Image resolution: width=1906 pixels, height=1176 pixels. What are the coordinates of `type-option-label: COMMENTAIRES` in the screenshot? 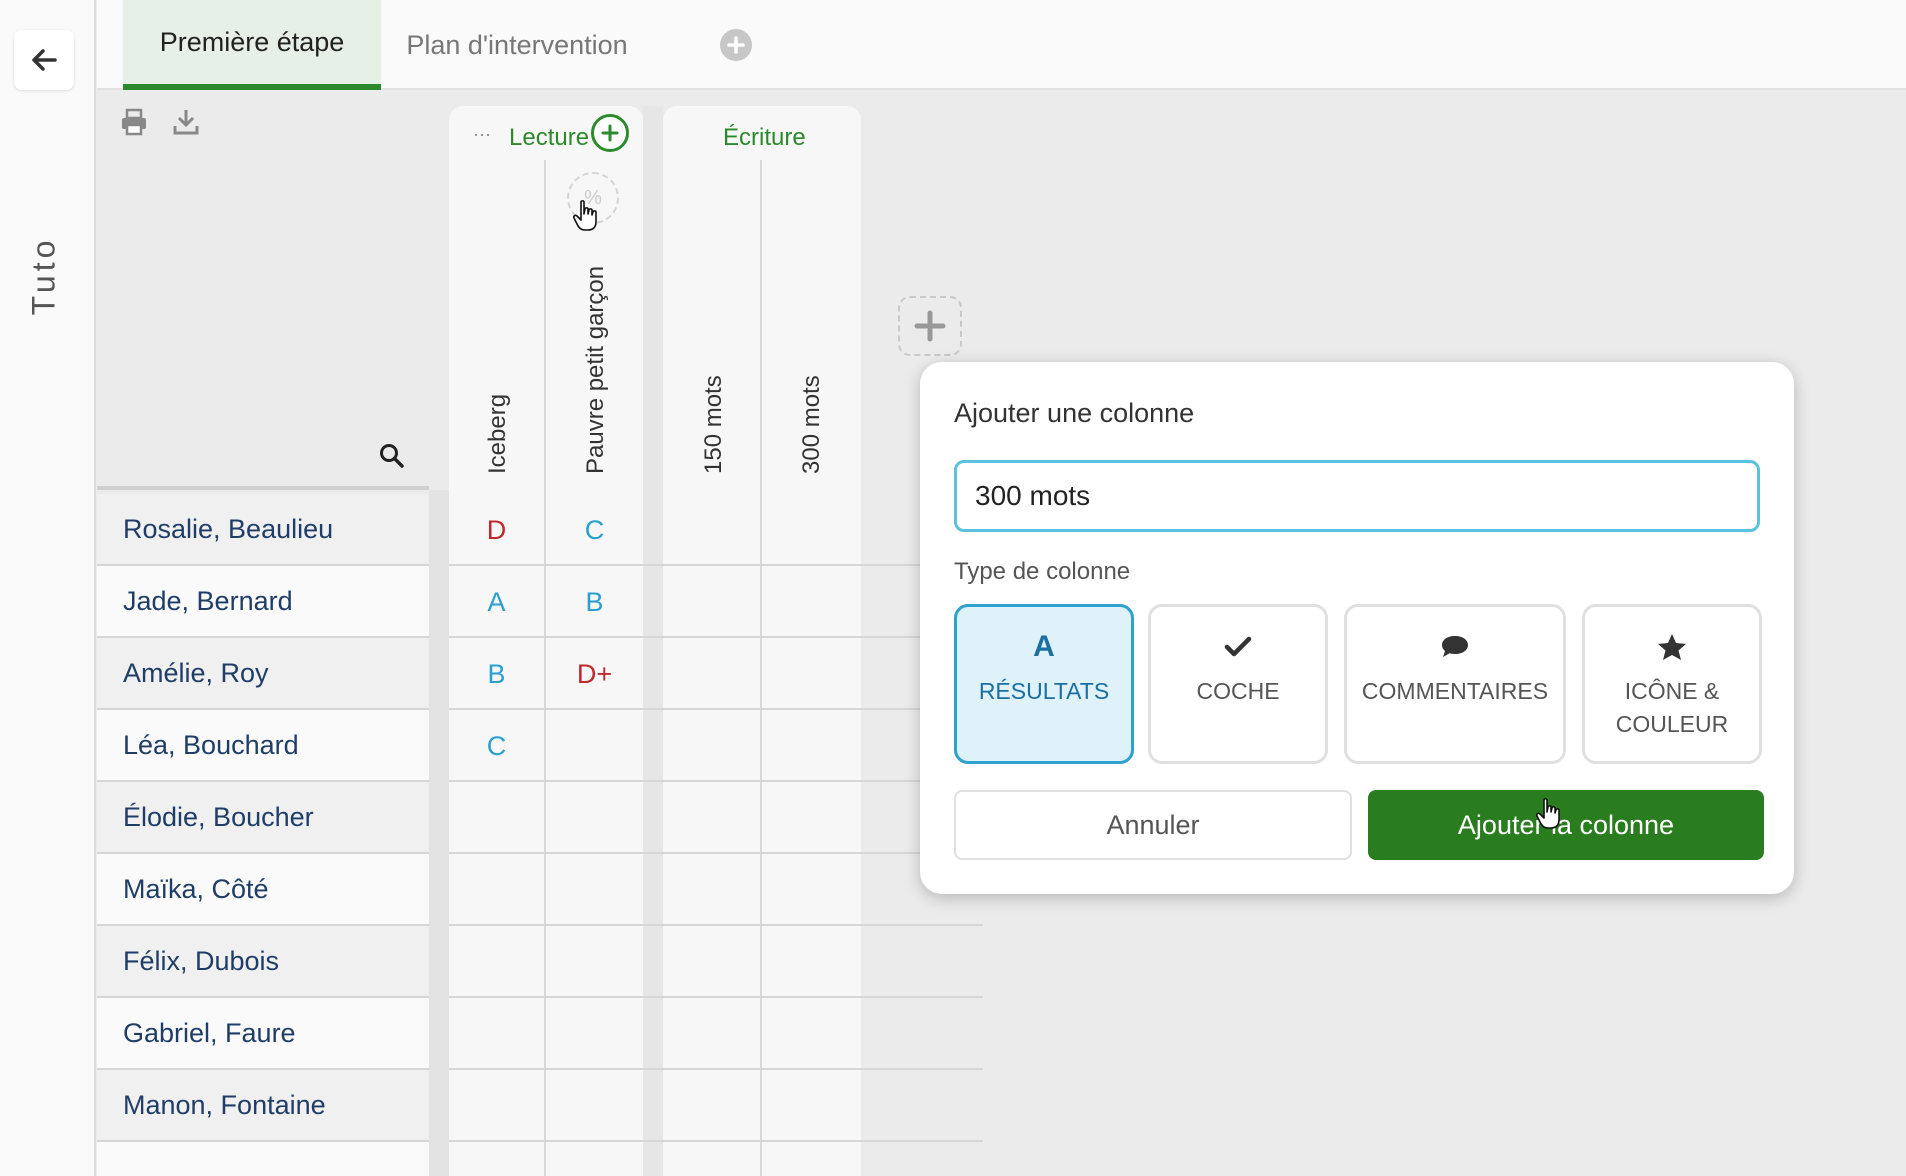 It's located at (1455, 691).